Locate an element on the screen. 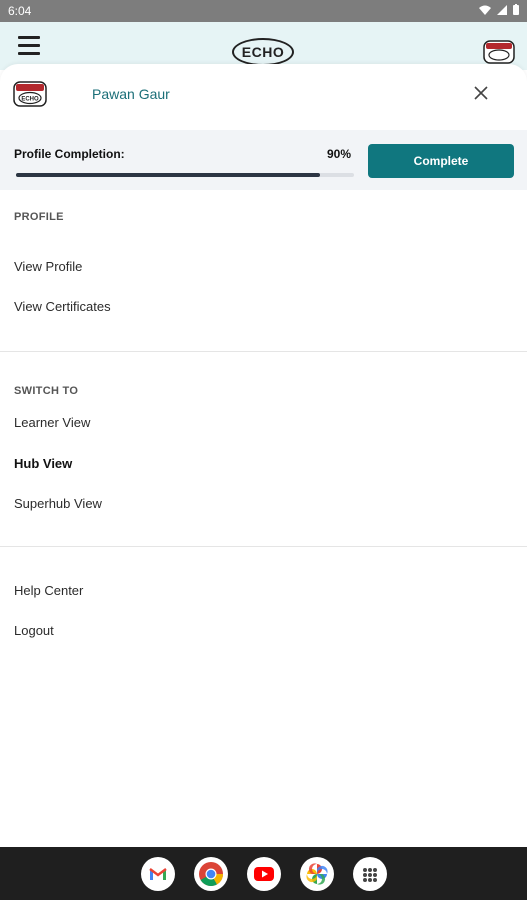  profile-completion-progress is located at coordinates (185, 175).